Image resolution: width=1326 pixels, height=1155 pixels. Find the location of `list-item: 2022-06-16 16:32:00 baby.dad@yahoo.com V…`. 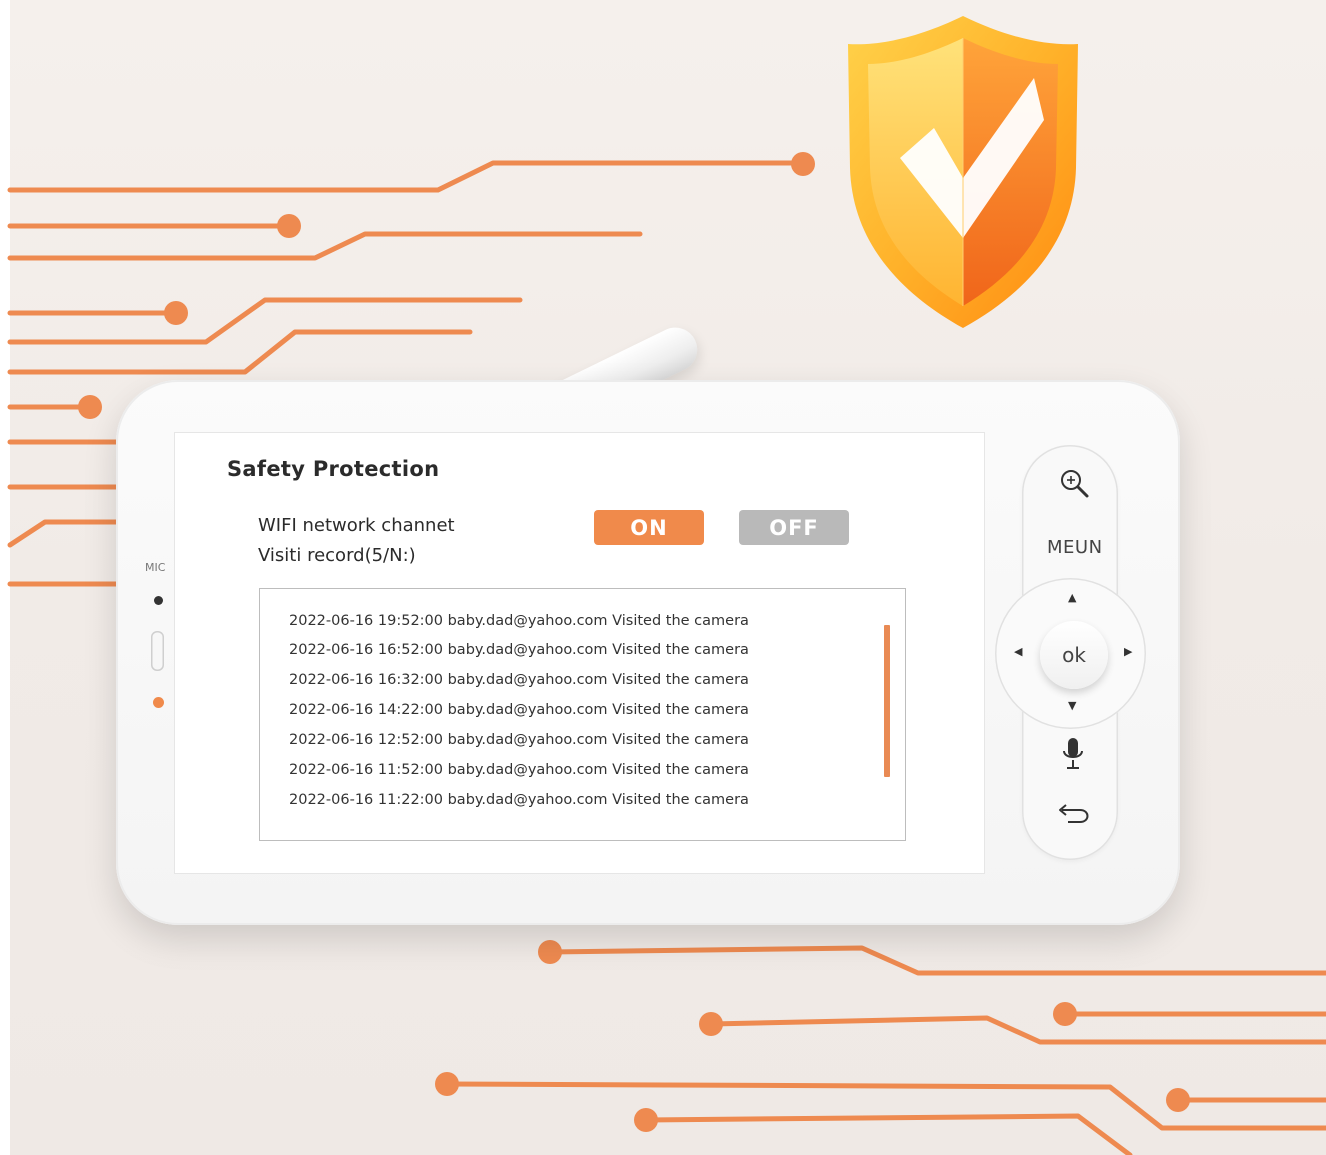

list-item: 2022-06-16 16:32:00 baby.dad@yahoo.com V… is located at coordinates (519, 680).